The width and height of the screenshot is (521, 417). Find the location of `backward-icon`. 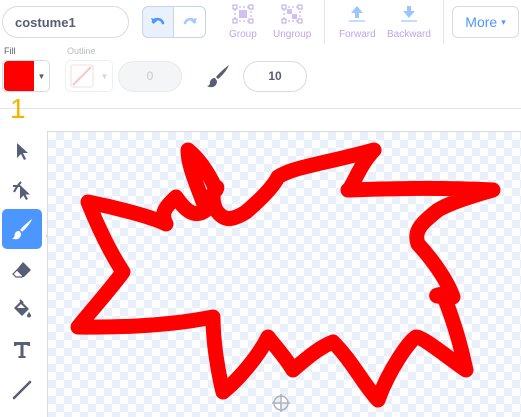

backward-icon is located at coordinates (408, 14).